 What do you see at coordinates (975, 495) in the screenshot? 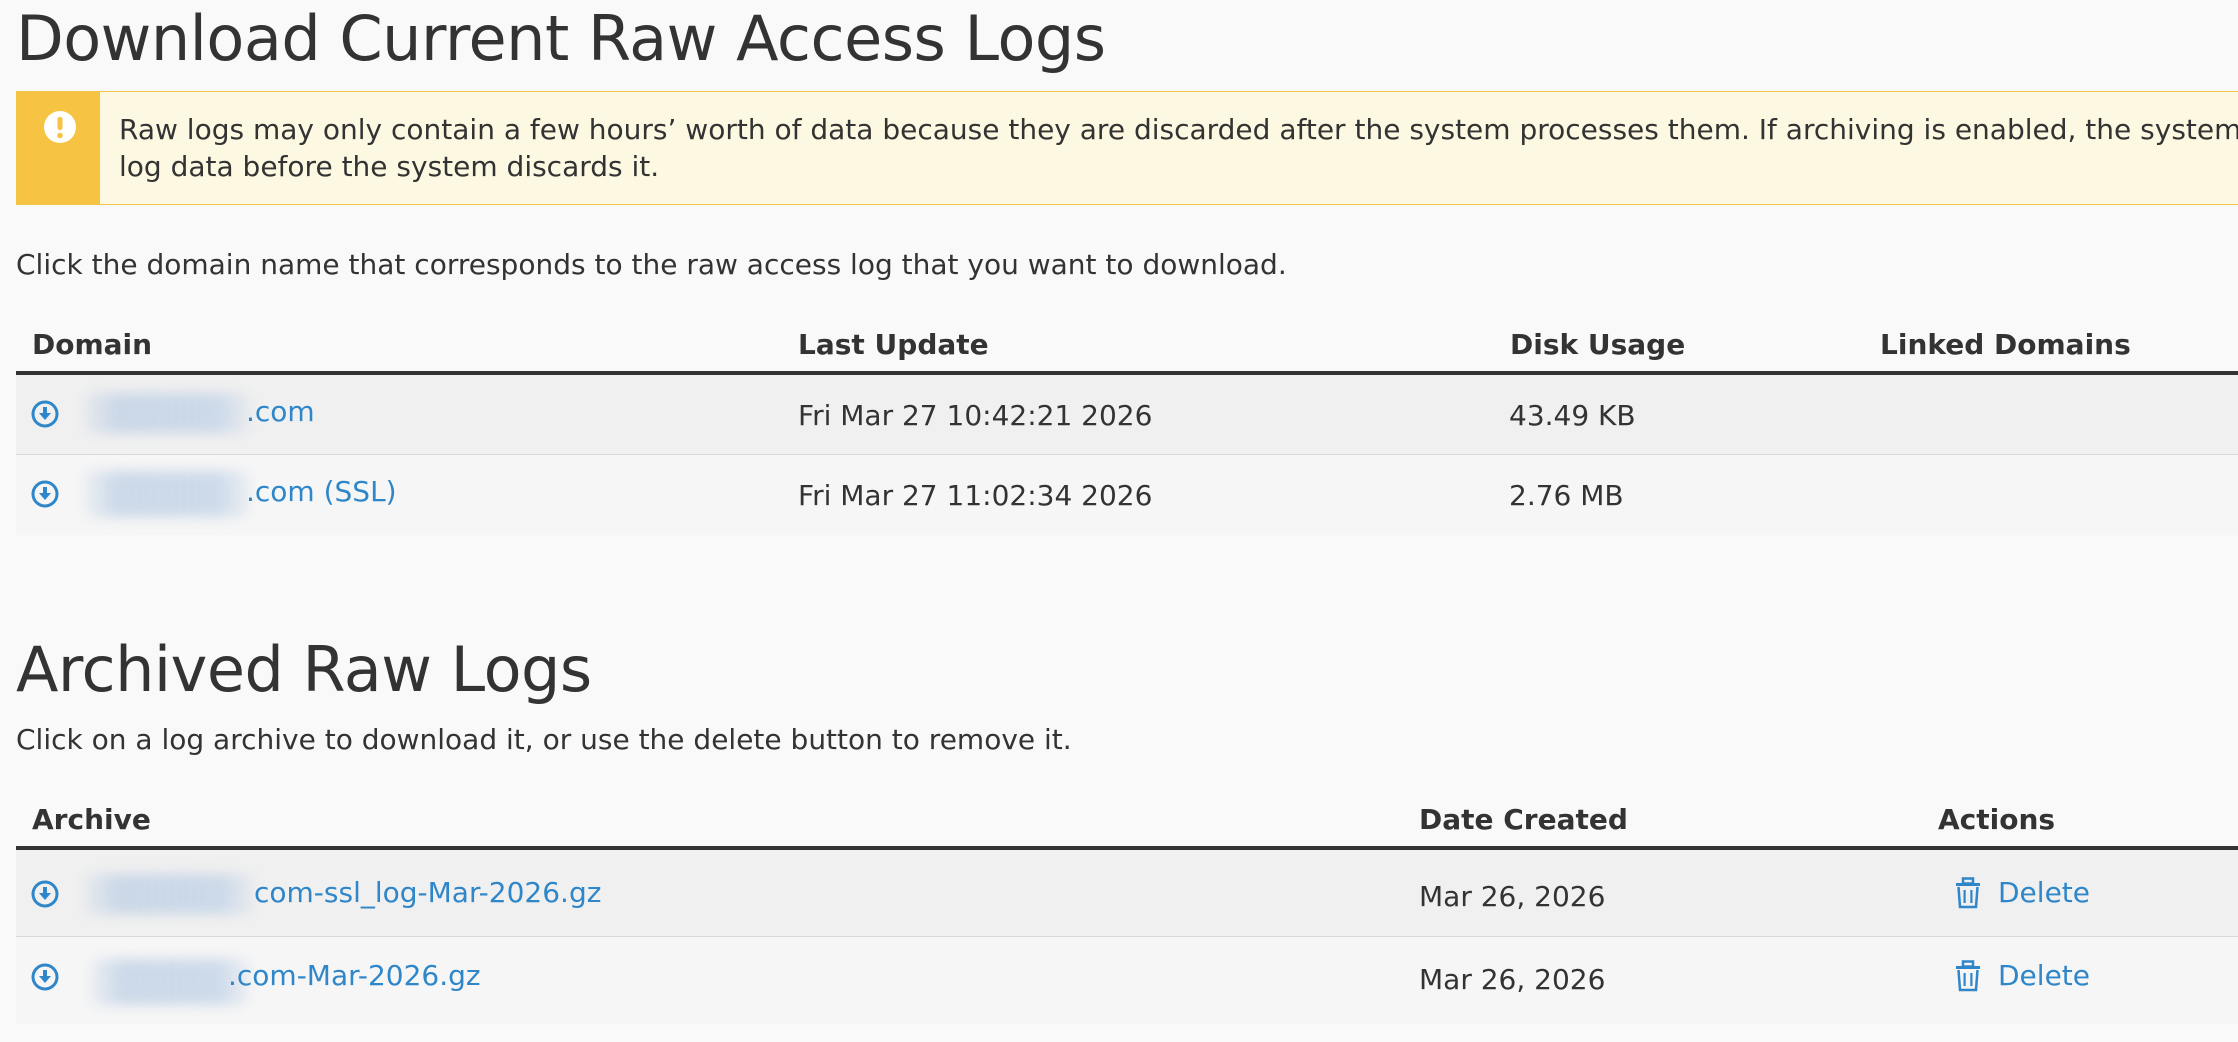
I see `last-update-cell: Fri Mar 27 11:02:34 2026` at bounding box center [975, 495].